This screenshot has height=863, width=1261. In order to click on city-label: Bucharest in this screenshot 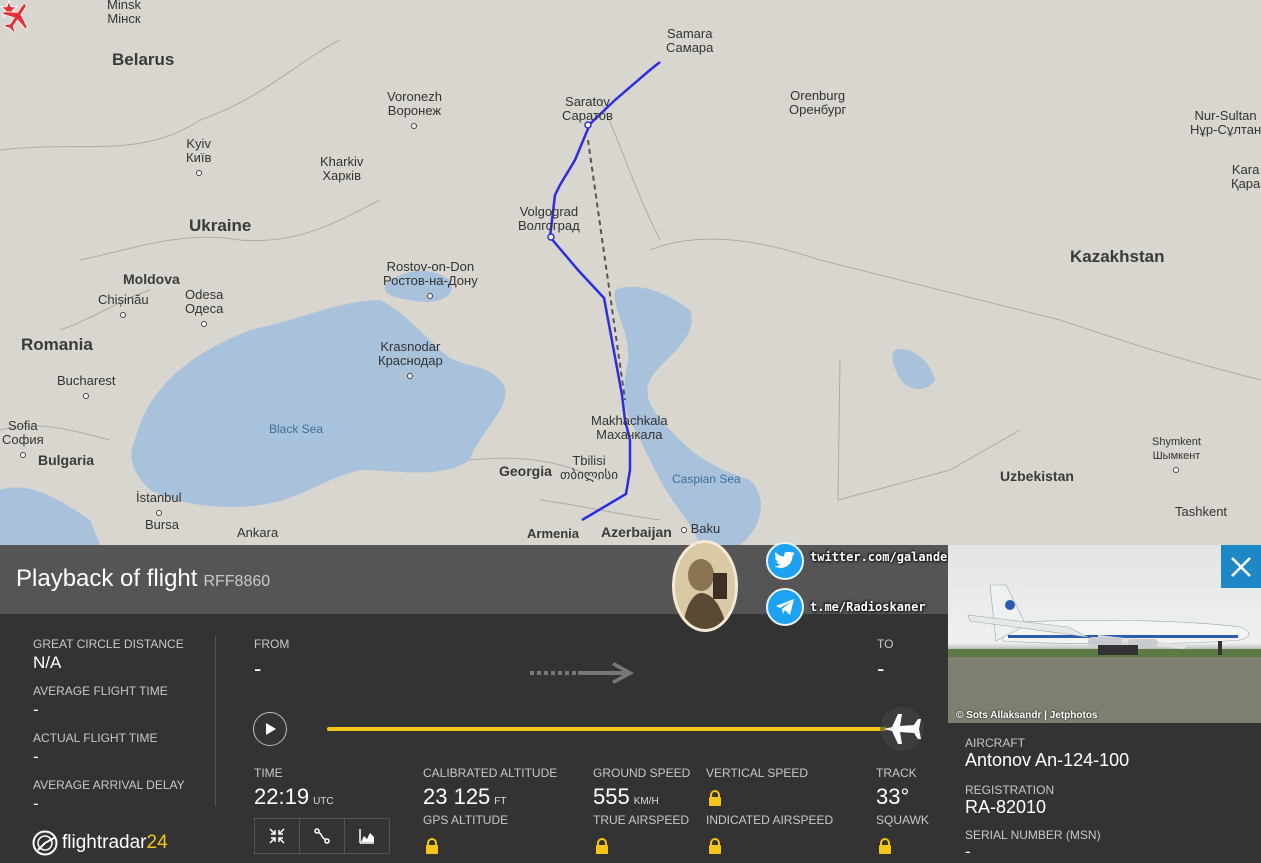, I will do `click(86, 388)`.